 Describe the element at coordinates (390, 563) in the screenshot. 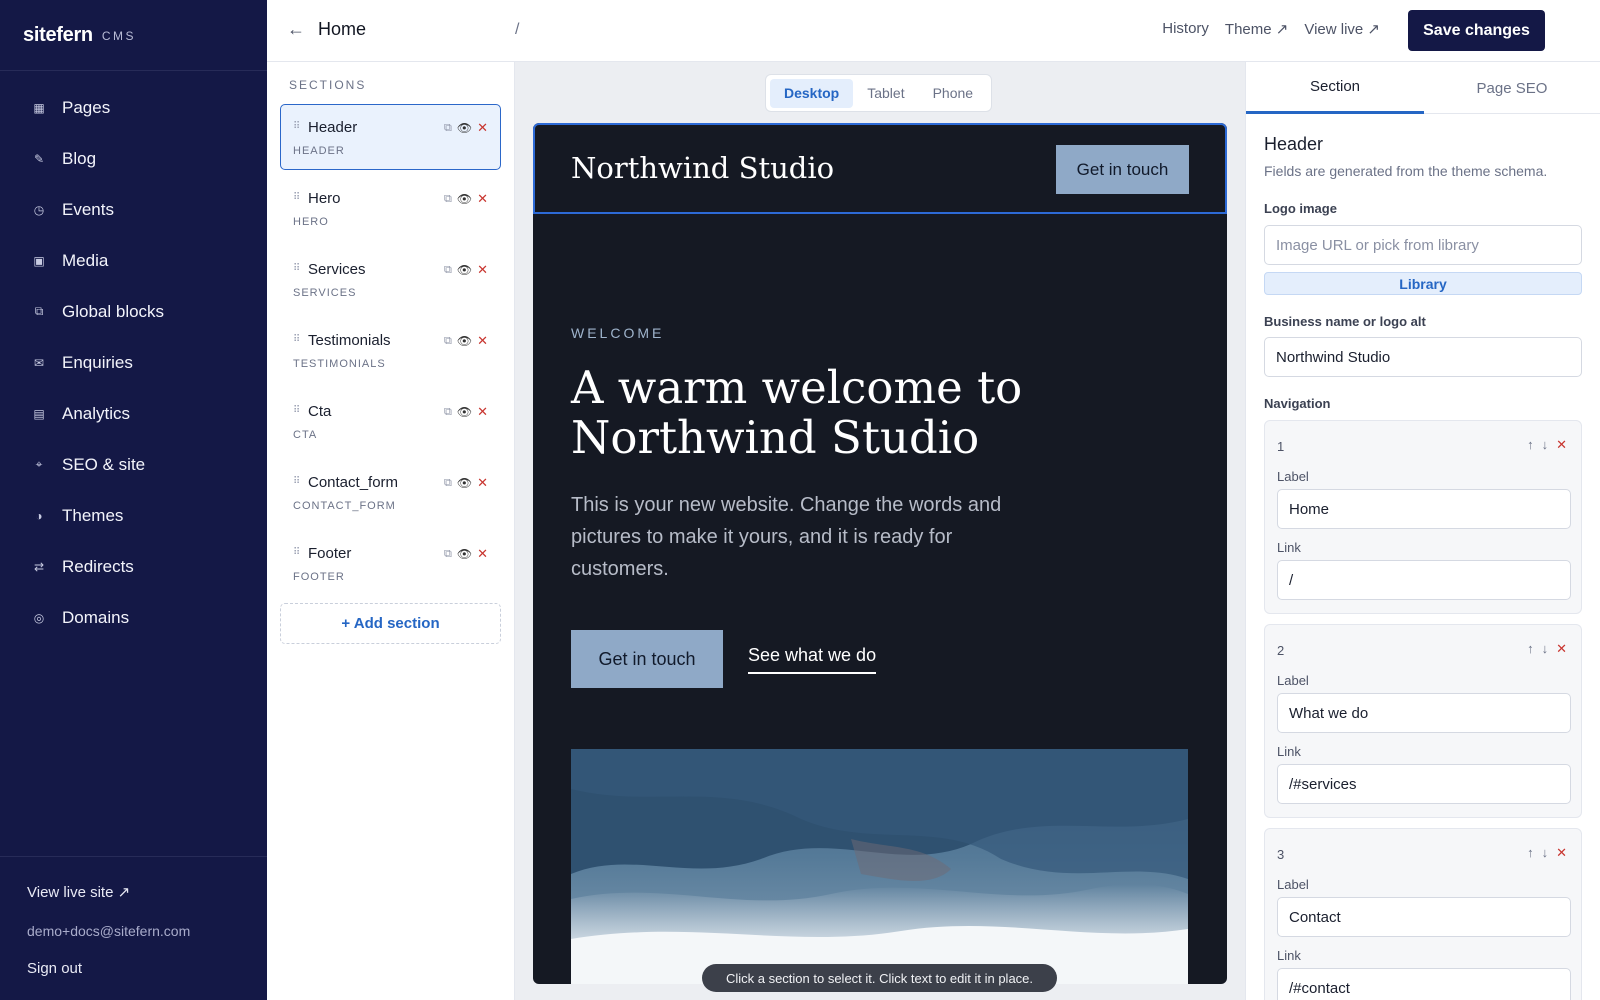

I see `section-item-footer: ⠿ Footer FOOTER ⧉ 👁 ✕` at that location.